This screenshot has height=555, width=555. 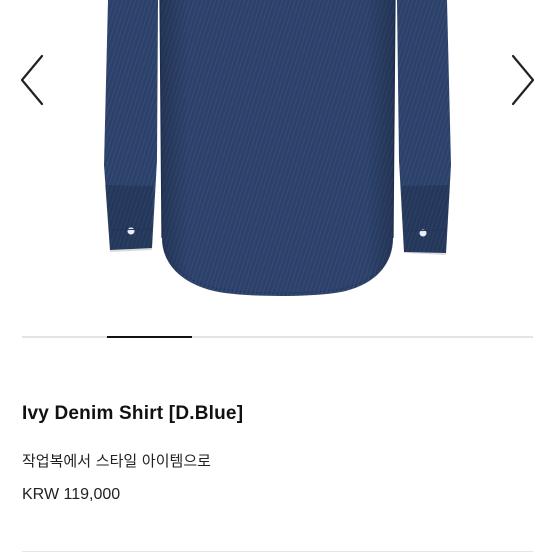 What do you see at coordinates (133, 413) in the screenshot?
I see `product-title: Ivy Denim Shirt [D.Blue]` at bounding box center [133, 413].